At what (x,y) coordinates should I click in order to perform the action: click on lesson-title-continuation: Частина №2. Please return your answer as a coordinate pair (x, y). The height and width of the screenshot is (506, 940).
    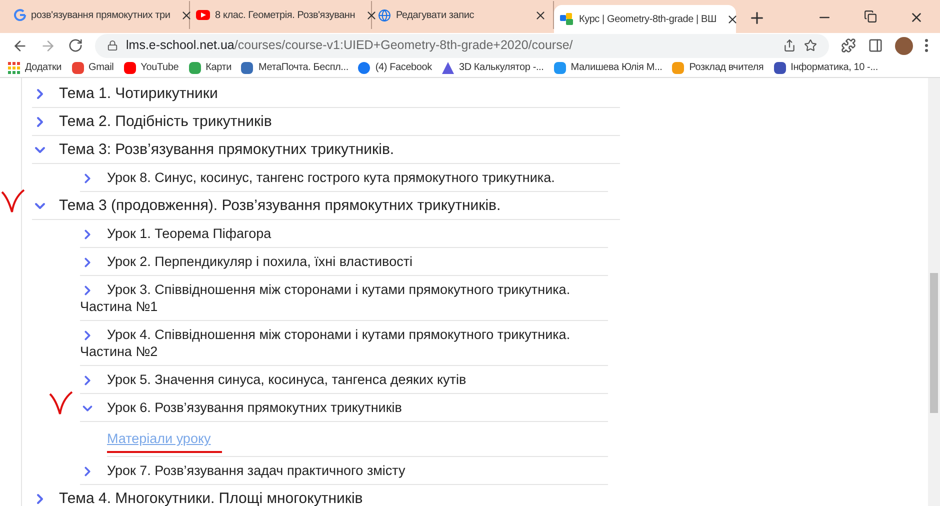
    Looking at the image, I should click on (325, 351).